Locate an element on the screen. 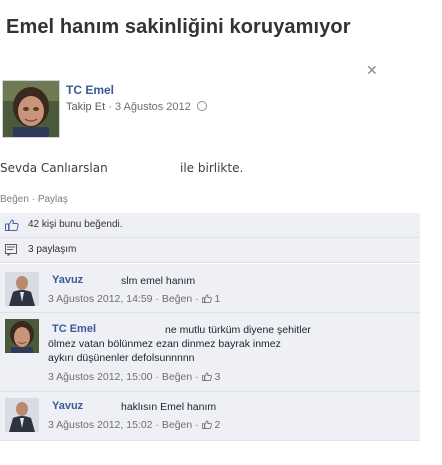  comment-timestamp: 3 Ağustos 2012, 15:02 is located at coordinates (100, 425).